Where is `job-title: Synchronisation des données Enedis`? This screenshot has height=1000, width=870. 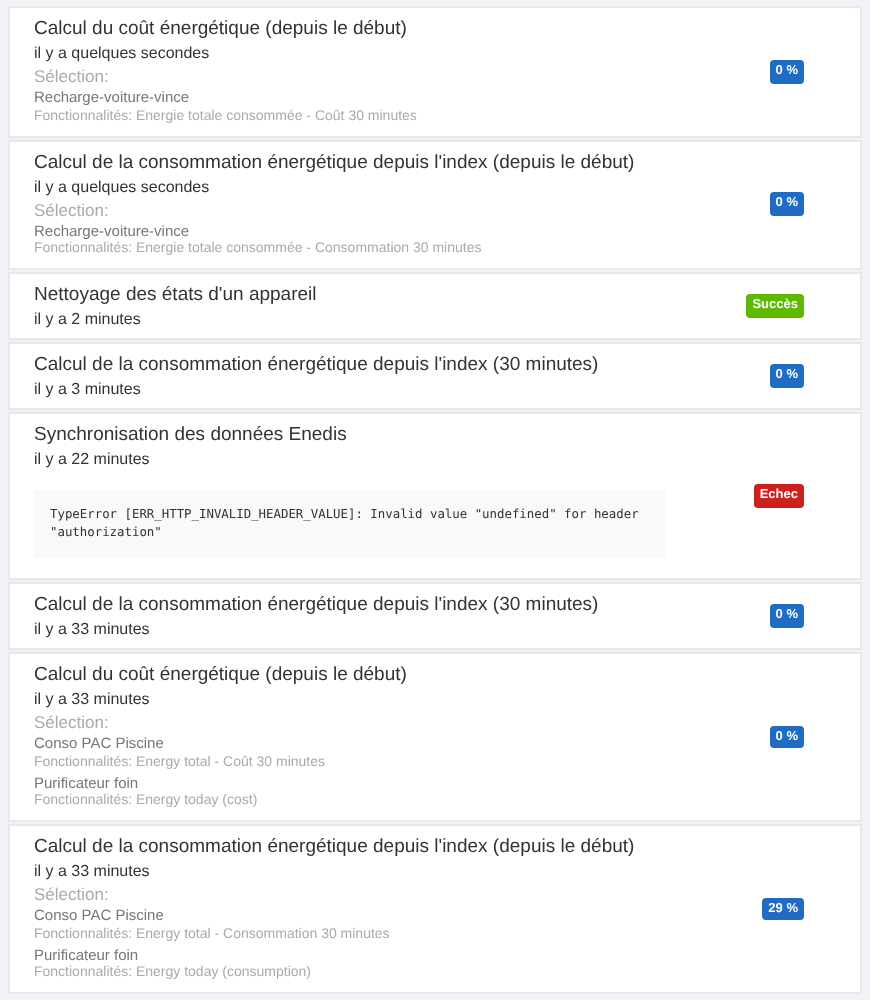
job-title: Synchronisation des données Enedis is located at coordinates (190, 436).